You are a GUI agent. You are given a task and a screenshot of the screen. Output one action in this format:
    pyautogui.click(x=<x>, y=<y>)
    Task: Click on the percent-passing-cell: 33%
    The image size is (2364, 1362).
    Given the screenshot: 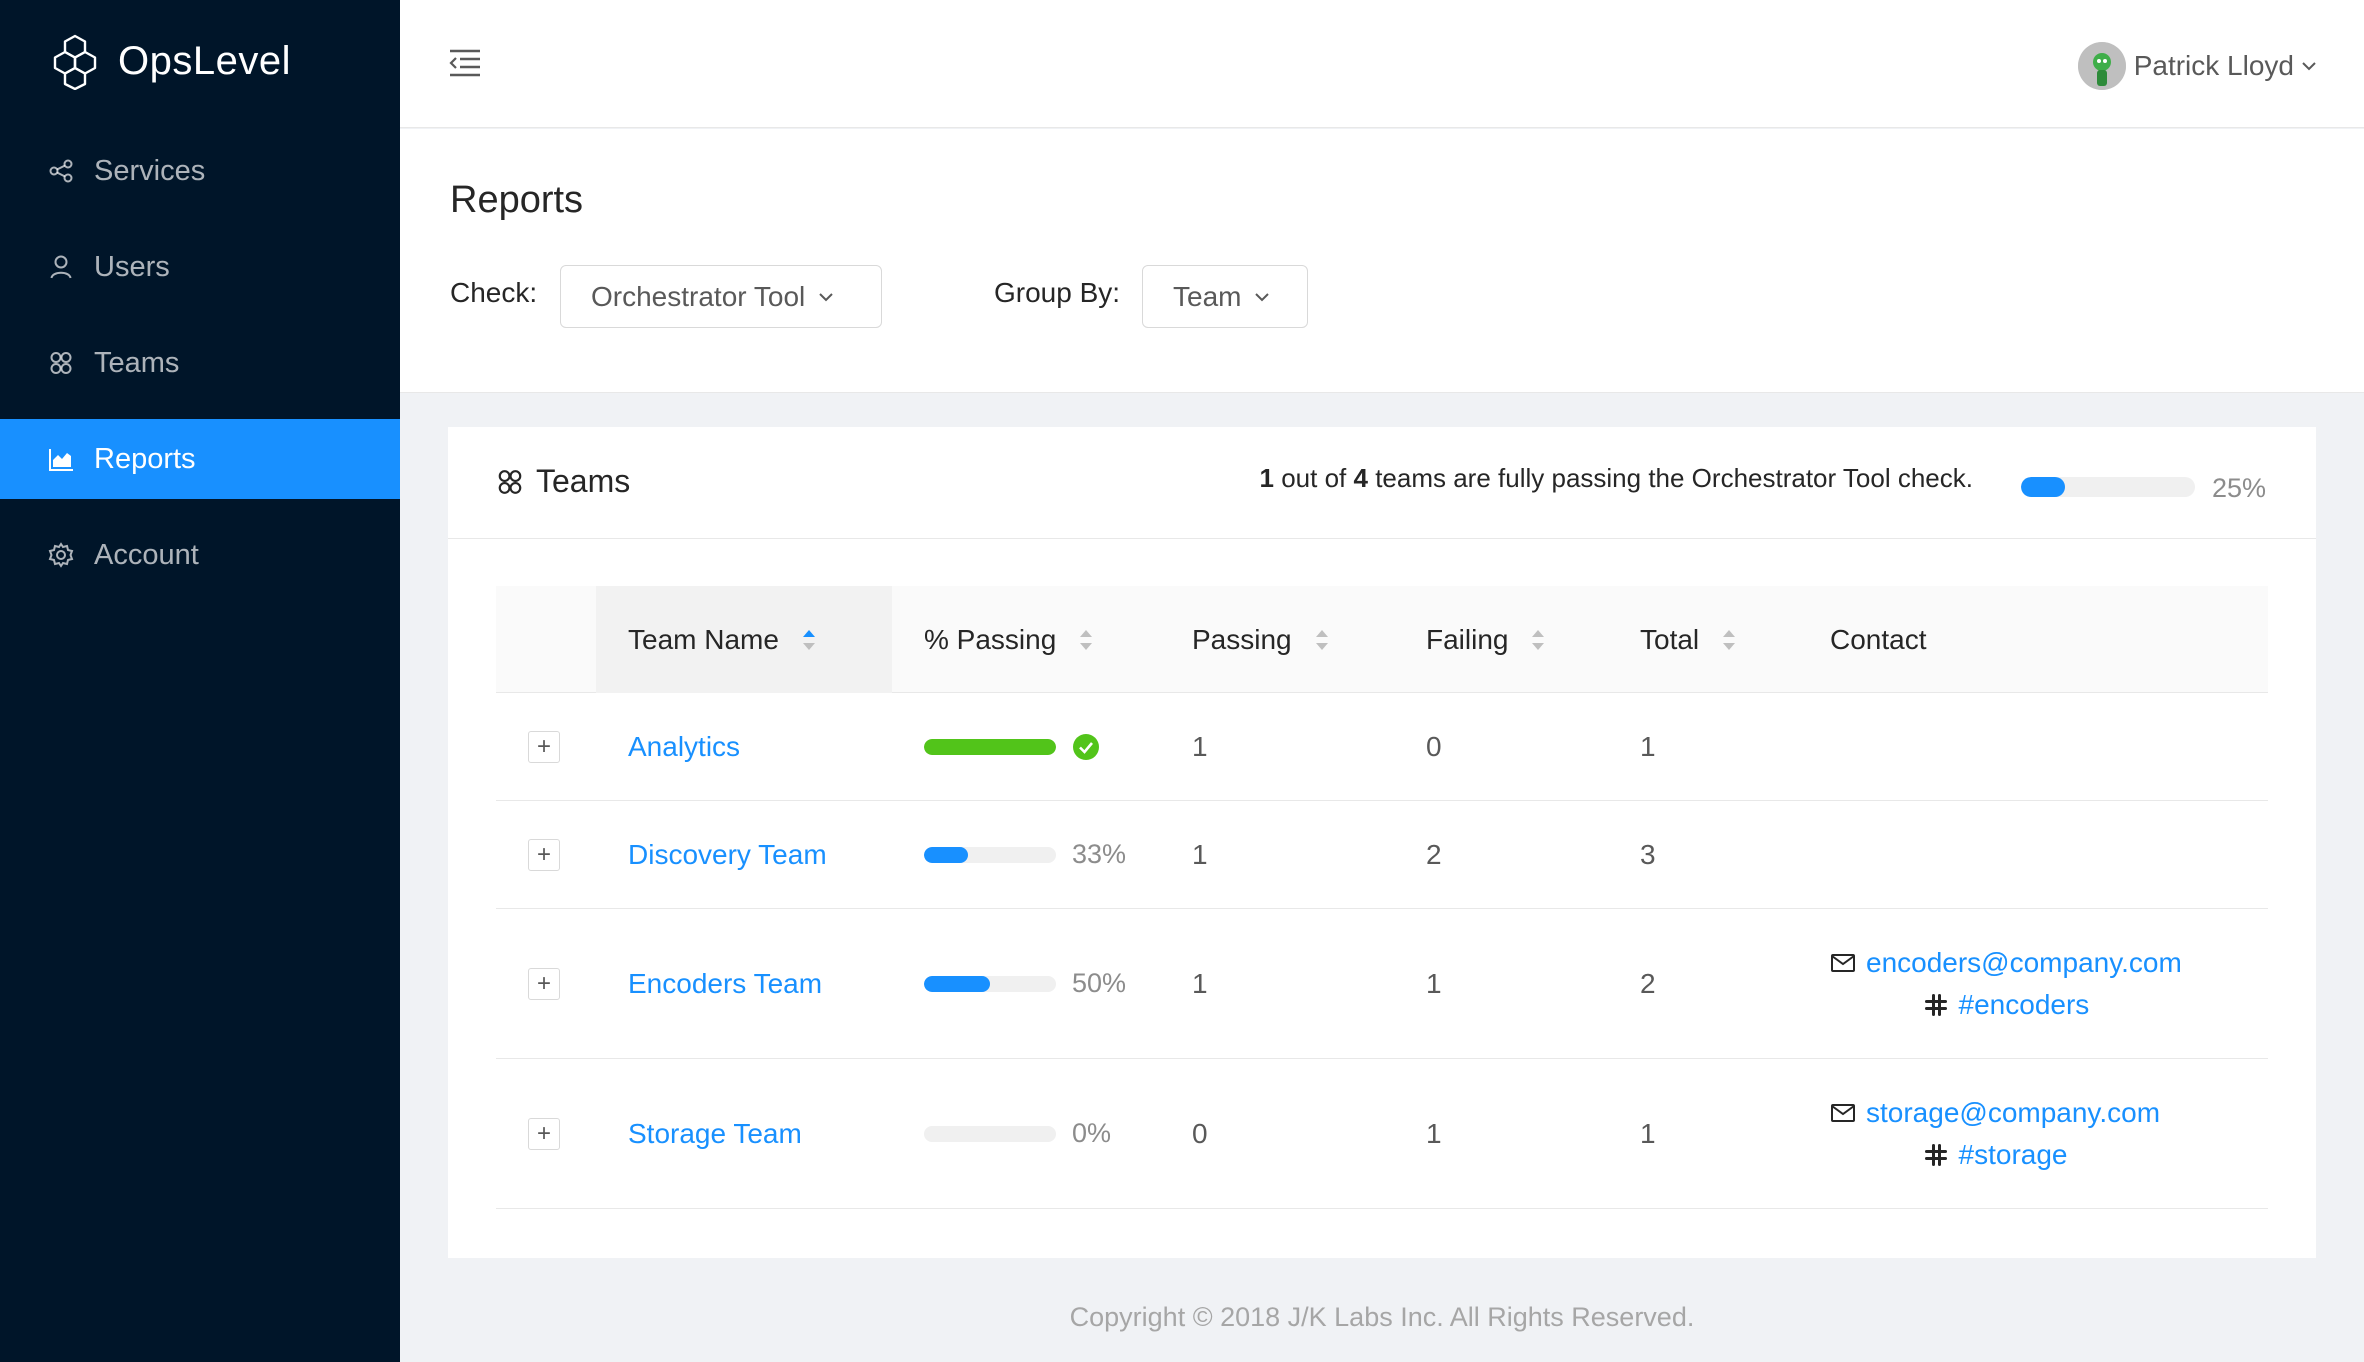 What is the action you would take?
    pyautogui.click(x=1025, y=854)
    